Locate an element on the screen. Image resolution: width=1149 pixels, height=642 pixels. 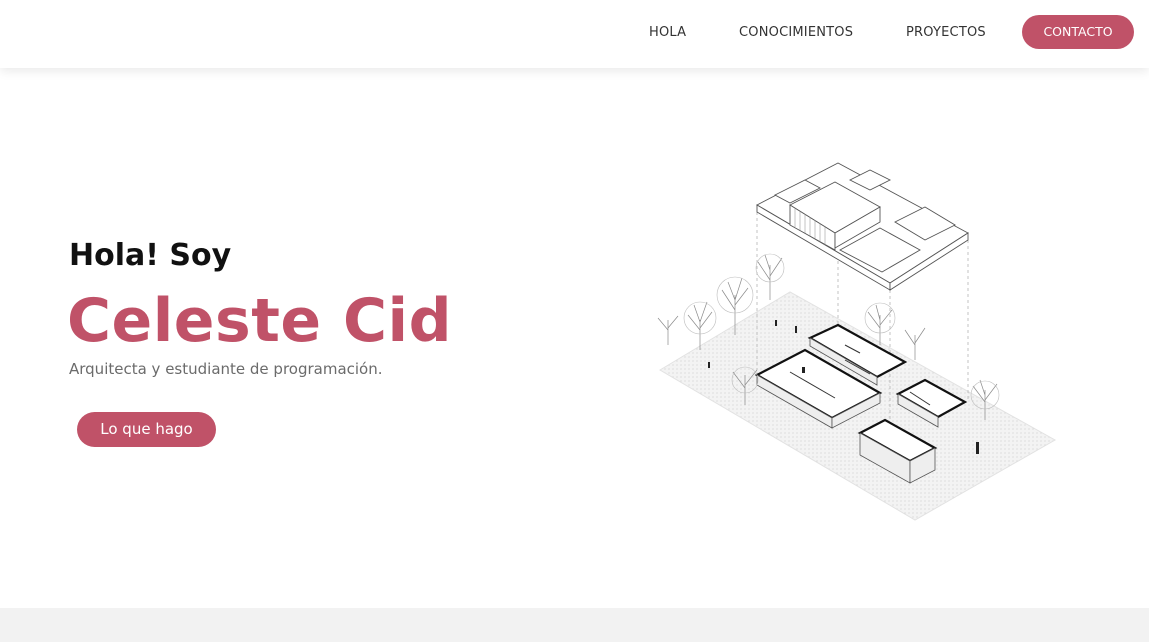
hero-subtitle: Arquitecta y estudiante de programación. is located at coordinates (226, 369).